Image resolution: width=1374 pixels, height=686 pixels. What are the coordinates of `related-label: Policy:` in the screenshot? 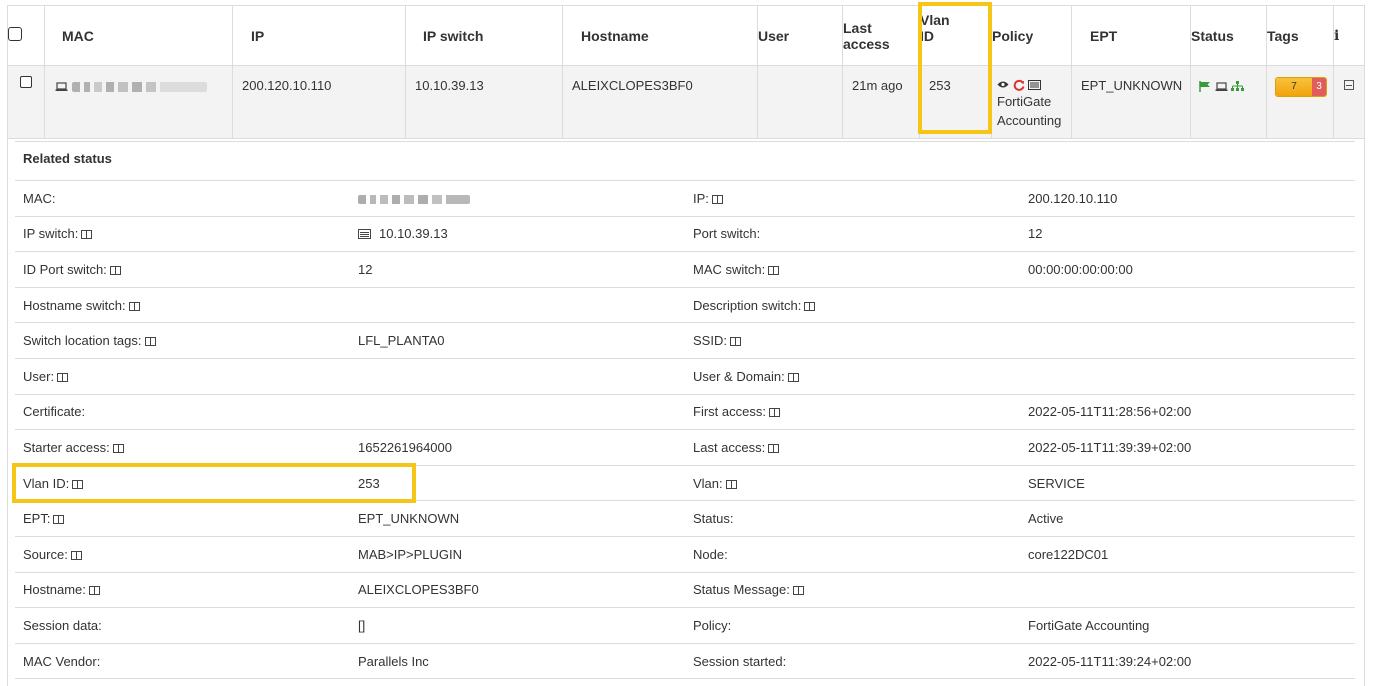 It's located at (852, 625).